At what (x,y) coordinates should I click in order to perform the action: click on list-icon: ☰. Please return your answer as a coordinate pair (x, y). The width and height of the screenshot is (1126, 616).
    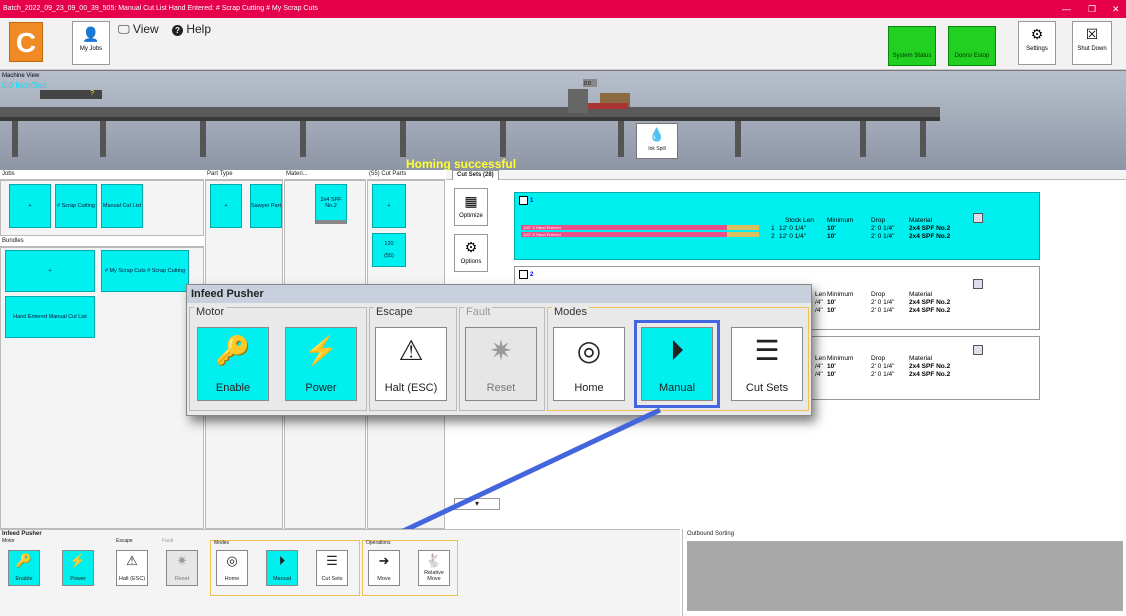
    Looking at the image, I should click on (332, 560).